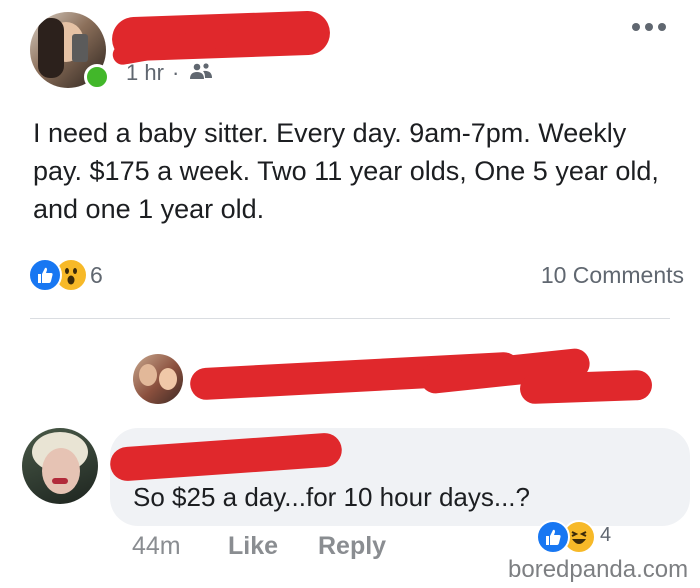 This screenshot has height=588, width=700. Describe the element at coordinates (158, 379) in the screenshot. I see `commenter-avatar-small` at that location.